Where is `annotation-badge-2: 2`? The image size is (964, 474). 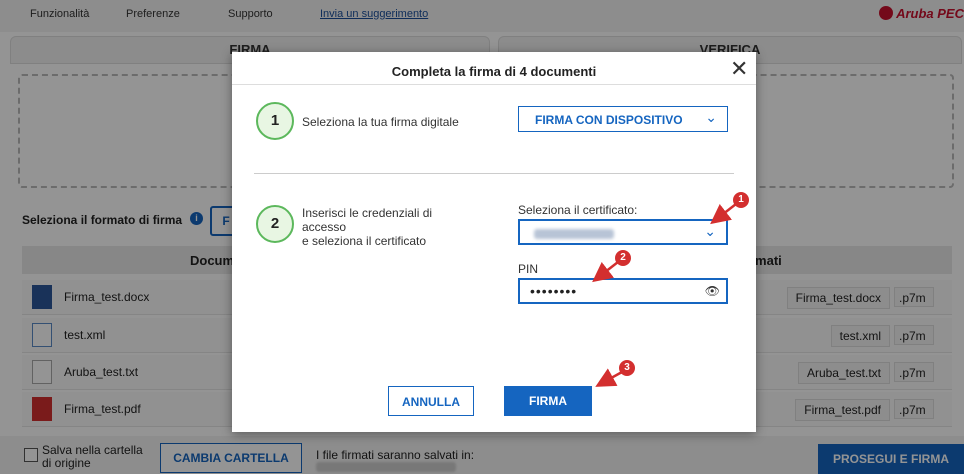
annotation-badge-2: 2 is located at coordinates (623, 258).